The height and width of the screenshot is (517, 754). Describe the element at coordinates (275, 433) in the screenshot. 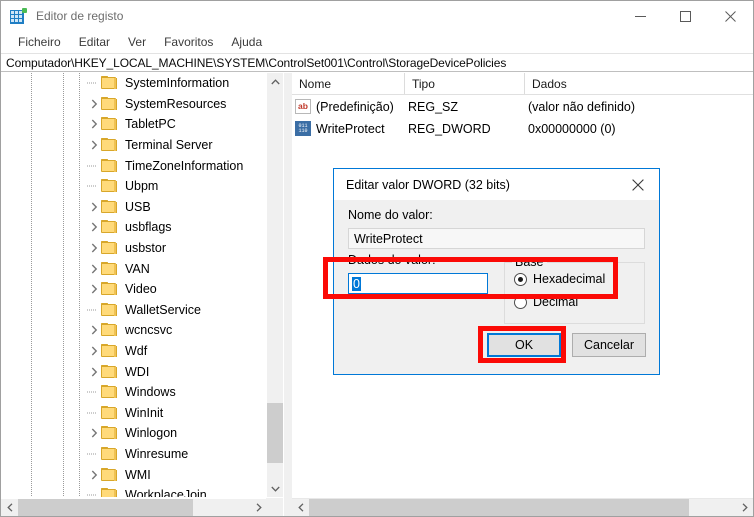

I see `tree-scrollbar-thumb` at that location.